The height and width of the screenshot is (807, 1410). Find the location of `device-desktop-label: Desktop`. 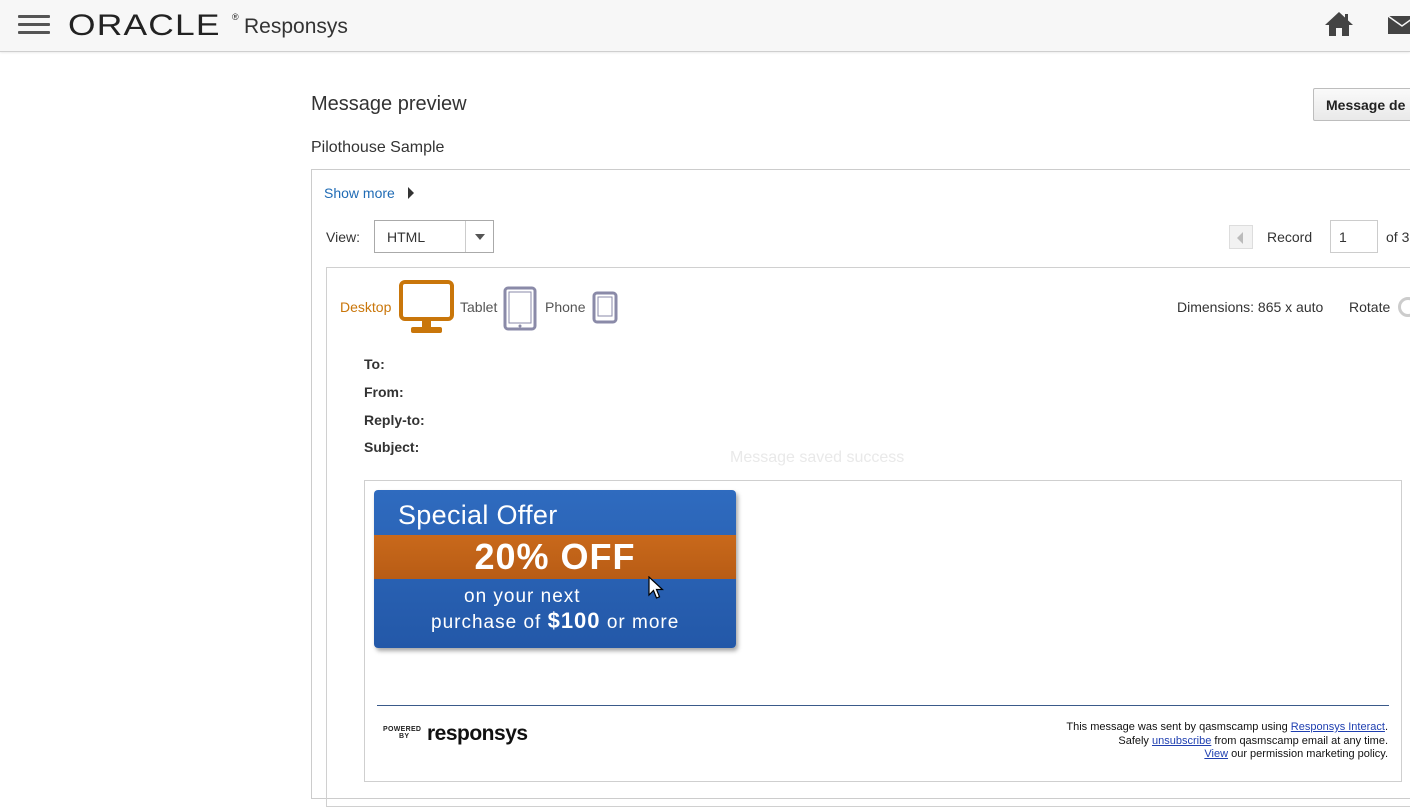

device-desktop-label: Desktop is located at coordinates (365, 307).